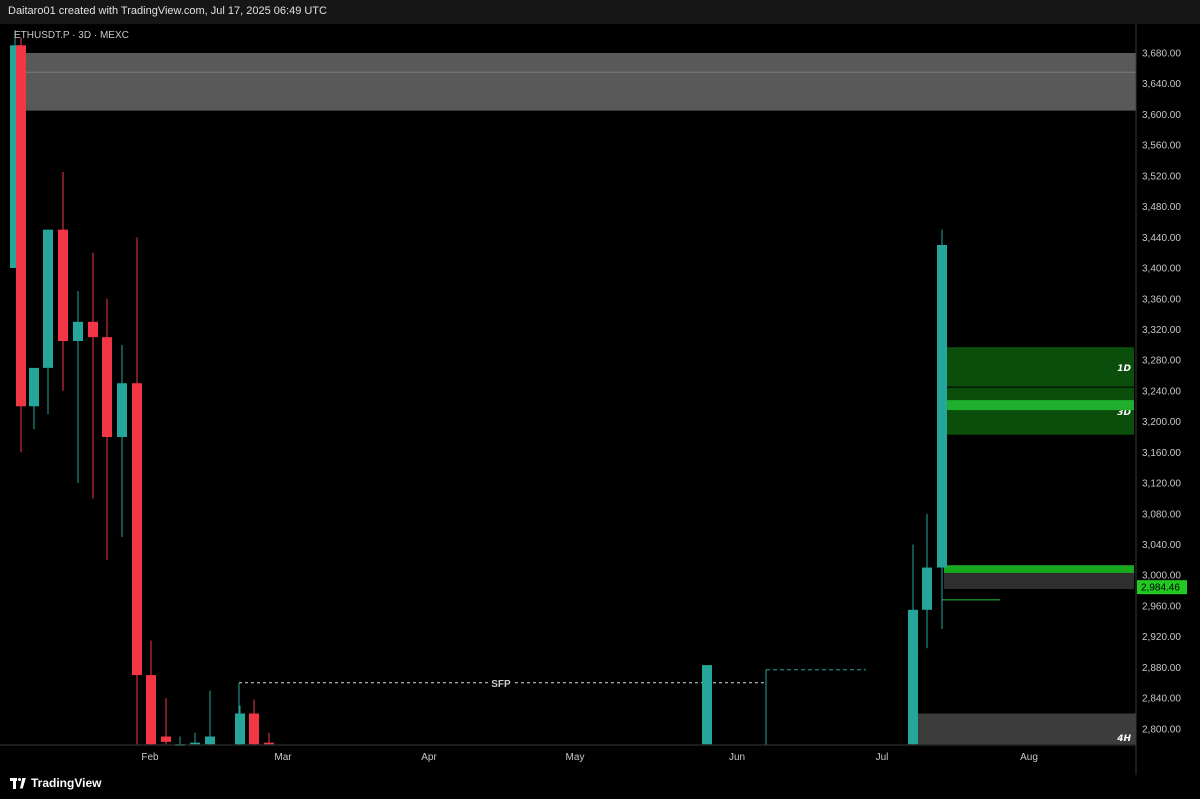 Image resolution: width=1200 pixels, height=799 pixels. I want to click on x-tick-label: Jul, so click(882, 757).